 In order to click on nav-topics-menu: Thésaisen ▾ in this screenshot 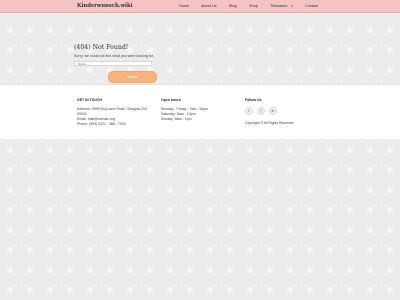, I will do `click(281, 6)`.